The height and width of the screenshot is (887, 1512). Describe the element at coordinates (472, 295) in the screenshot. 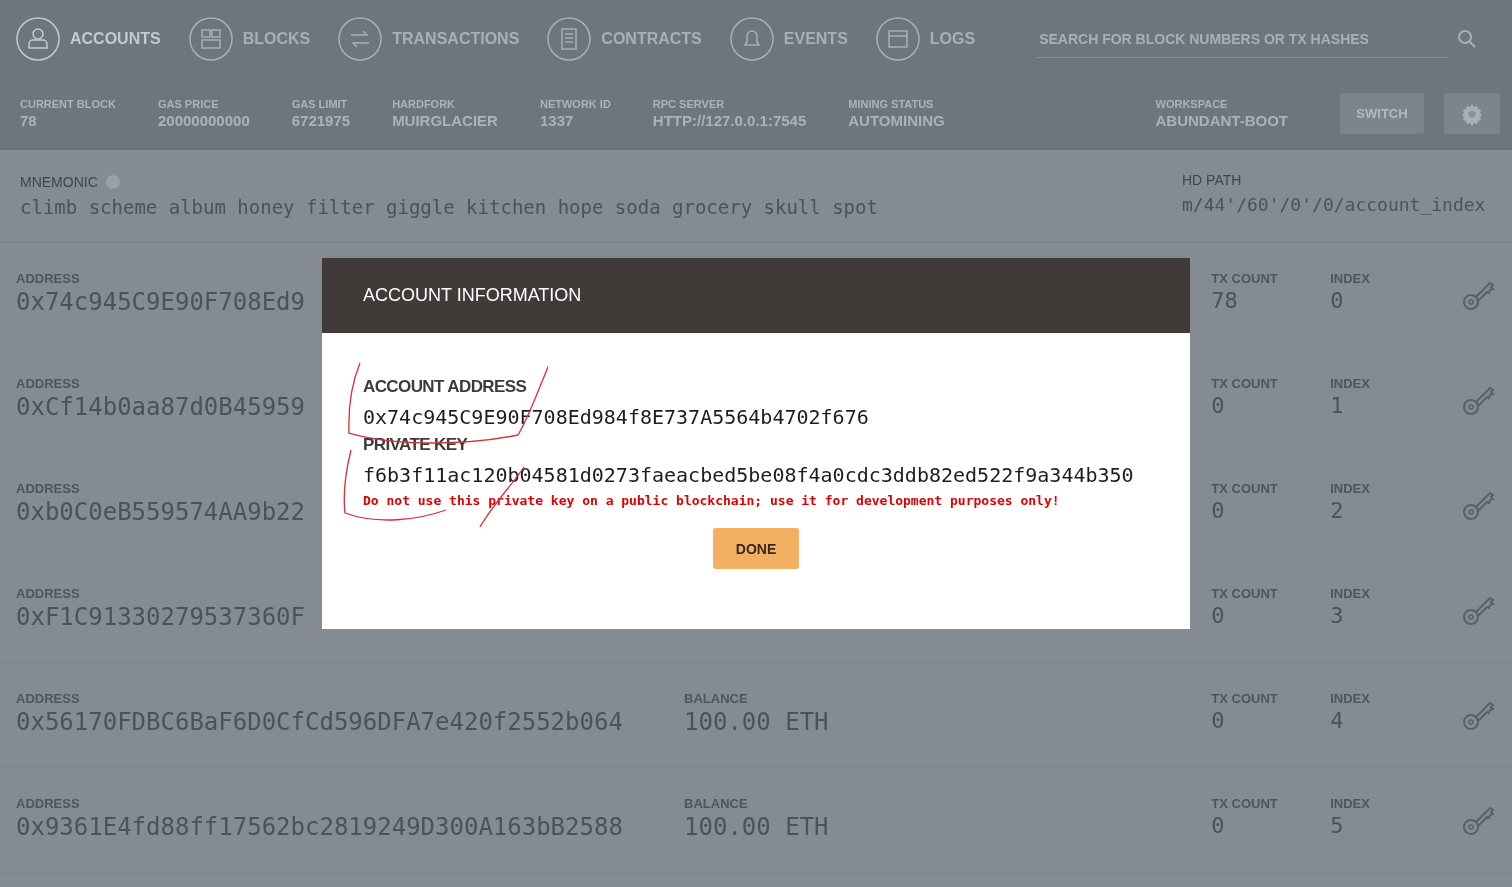

I see `dialog-title: ACCOUNT INFORMATION` at that location.